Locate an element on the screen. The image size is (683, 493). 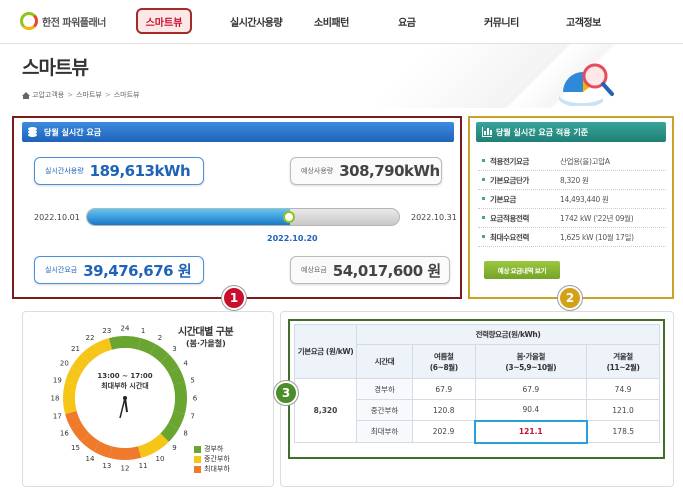
season-months: (3~5,9~10월) is located at coordinates (531, 367).